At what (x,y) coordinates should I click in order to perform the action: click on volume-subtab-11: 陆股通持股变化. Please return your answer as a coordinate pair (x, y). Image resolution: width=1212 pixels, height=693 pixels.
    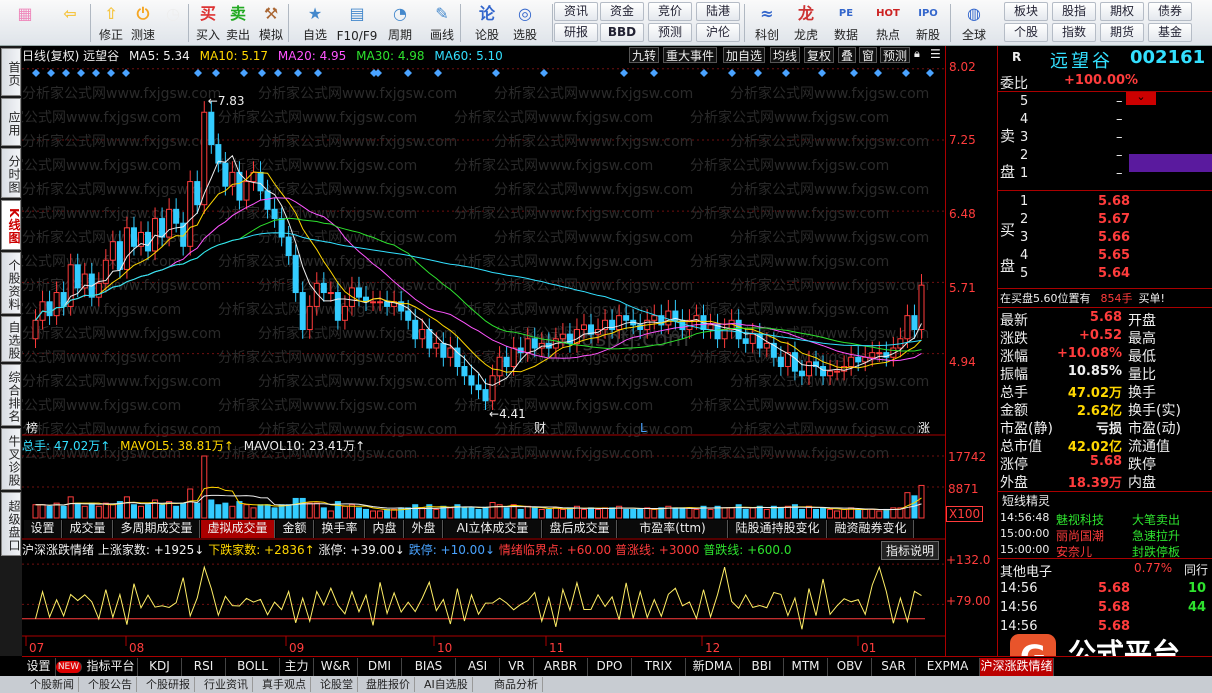
    Looking at the image, I should click on (778, 529).